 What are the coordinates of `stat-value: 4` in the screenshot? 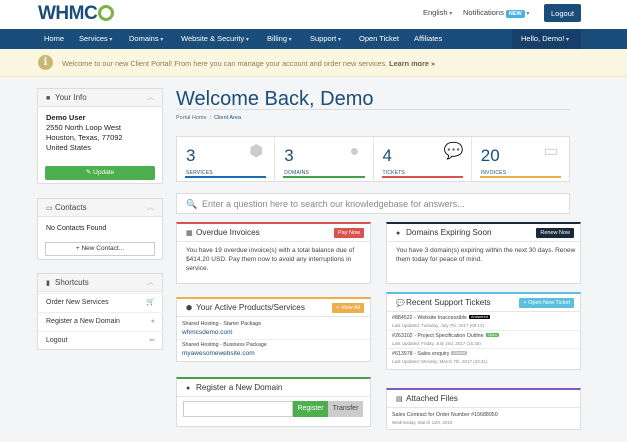 It's located at (387, 155).